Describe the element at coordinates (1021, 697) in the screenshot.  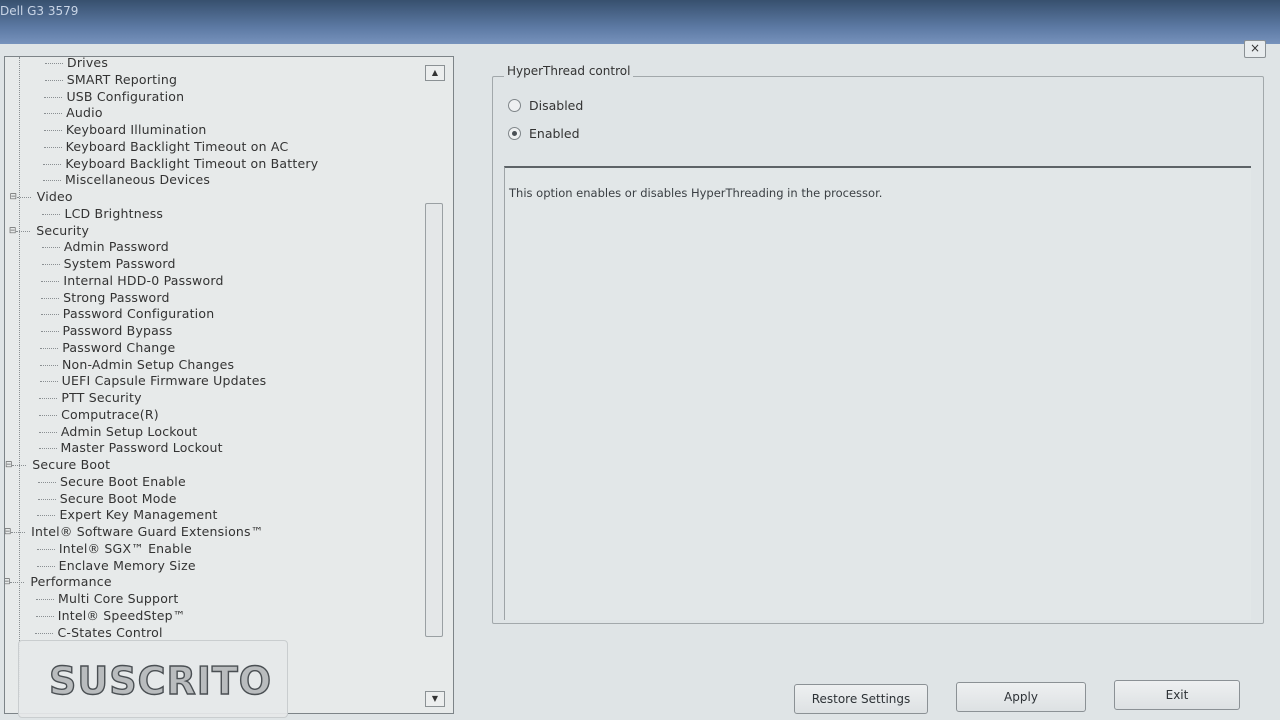
I see `apply-button: Apply` at that location.